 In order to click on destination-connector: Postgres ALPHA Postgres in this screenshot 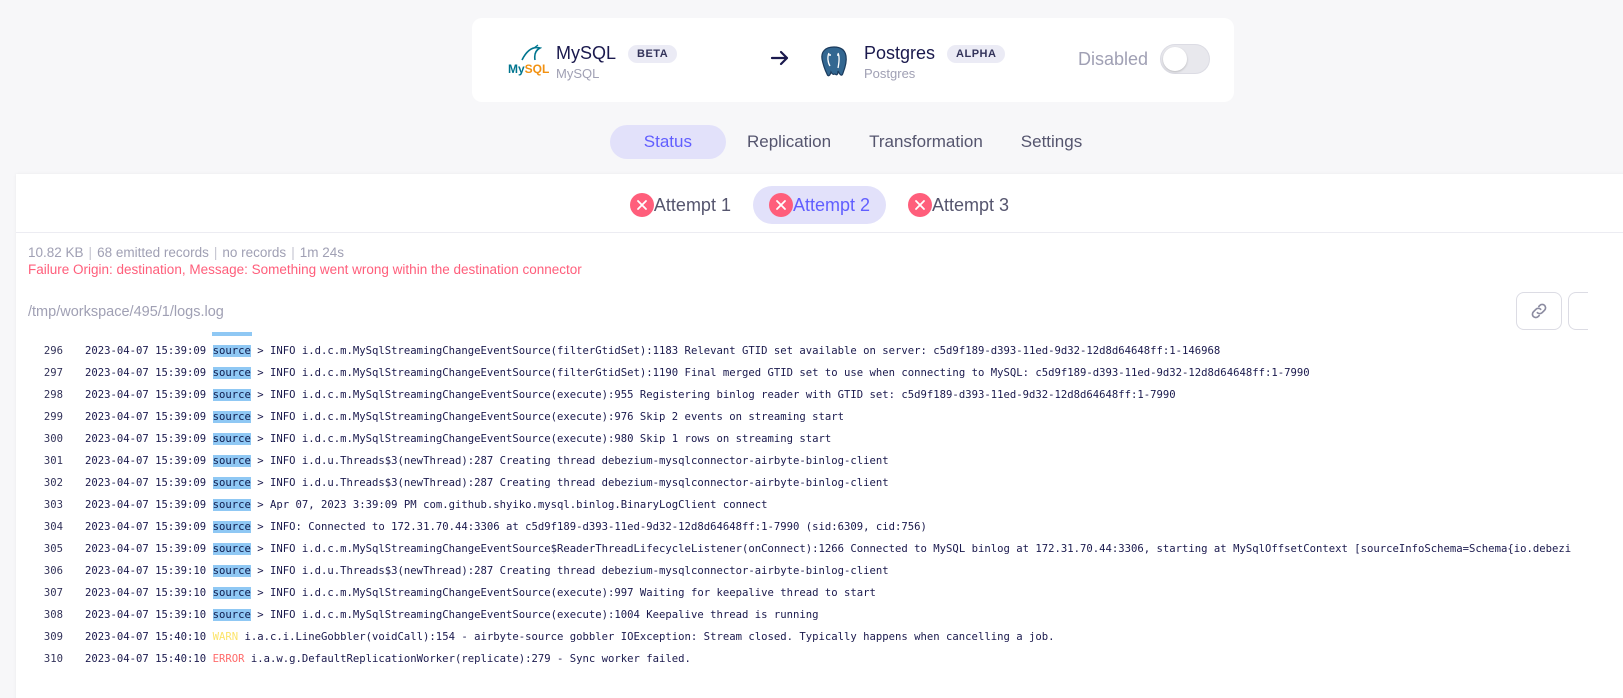, I will do `click(910, 62)`.